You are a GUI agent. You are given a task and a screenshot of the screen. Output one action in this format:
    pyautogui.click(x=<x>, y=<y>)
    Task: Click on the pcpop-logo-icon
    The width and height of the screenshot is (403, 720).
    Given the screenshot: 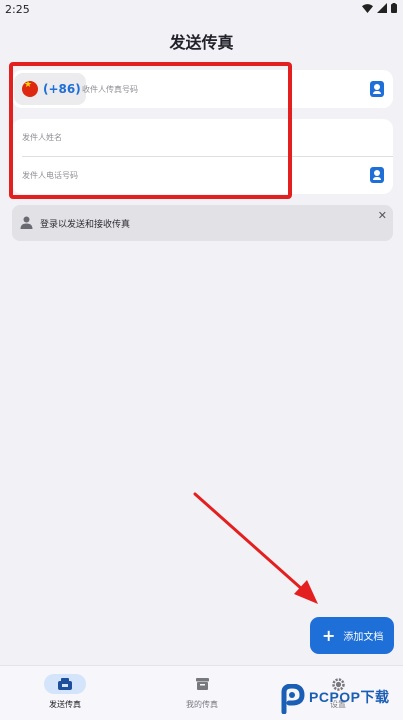 What is the action you would take?
    pyautogui.click(x=293, y=699)
    